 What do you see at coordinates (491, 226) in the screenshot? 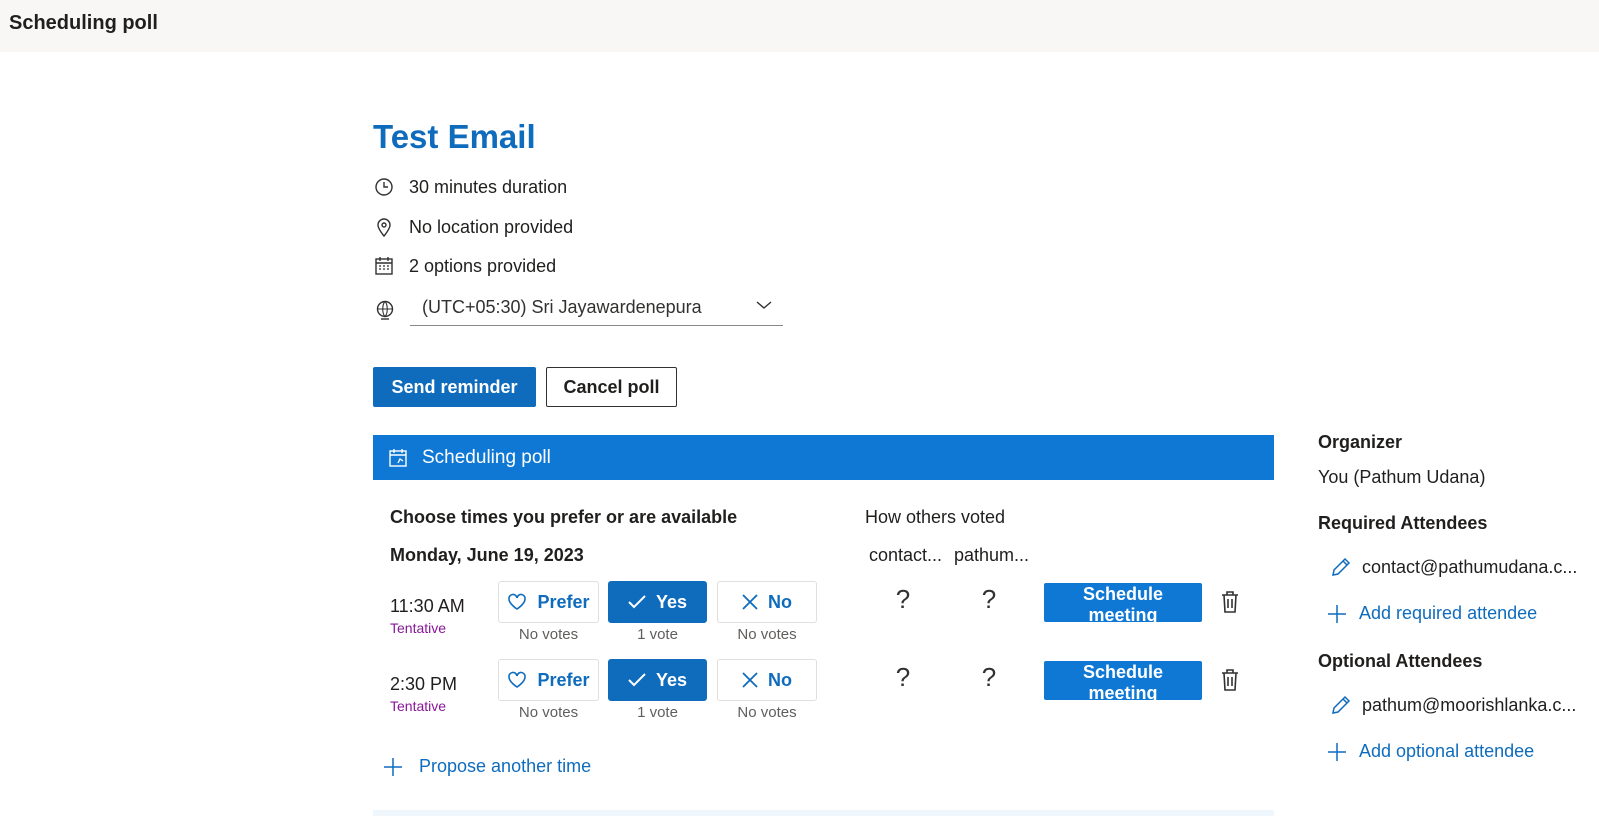
I see `location-text: No location provided` at bounding box center [491, 226].